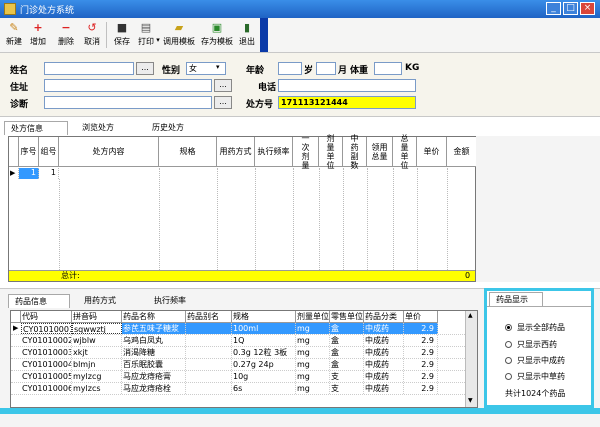  I want to click on column-header: 执行频率, so click(274, 152).